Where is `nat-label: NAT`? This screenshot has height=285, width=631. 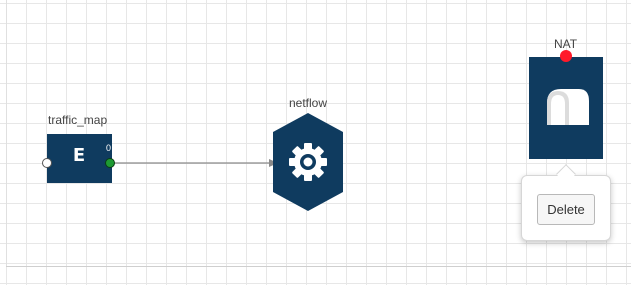
nat-label: NAT is located at coordinates (566, 44).